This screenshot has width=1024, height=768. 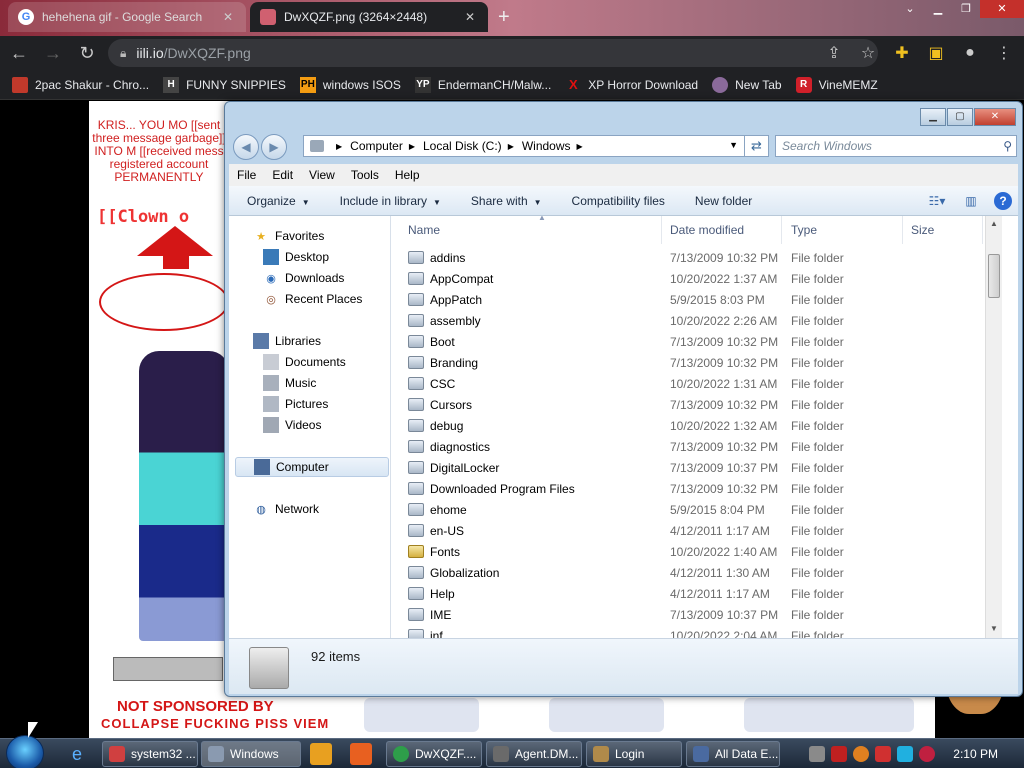 What do you see at coordinates (1007, 146) in the screenshot?
I see `search-icon: ⚲` at bounding box center [1007, 146].